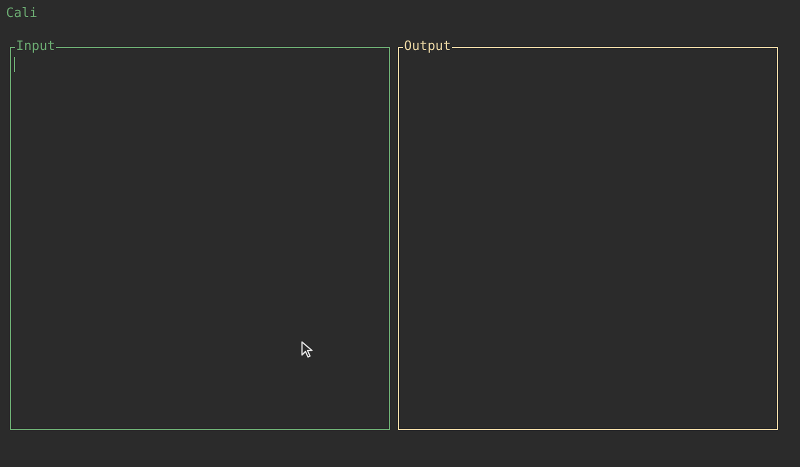  I want to click on mouse-pointer-icon, so click(308, 350).